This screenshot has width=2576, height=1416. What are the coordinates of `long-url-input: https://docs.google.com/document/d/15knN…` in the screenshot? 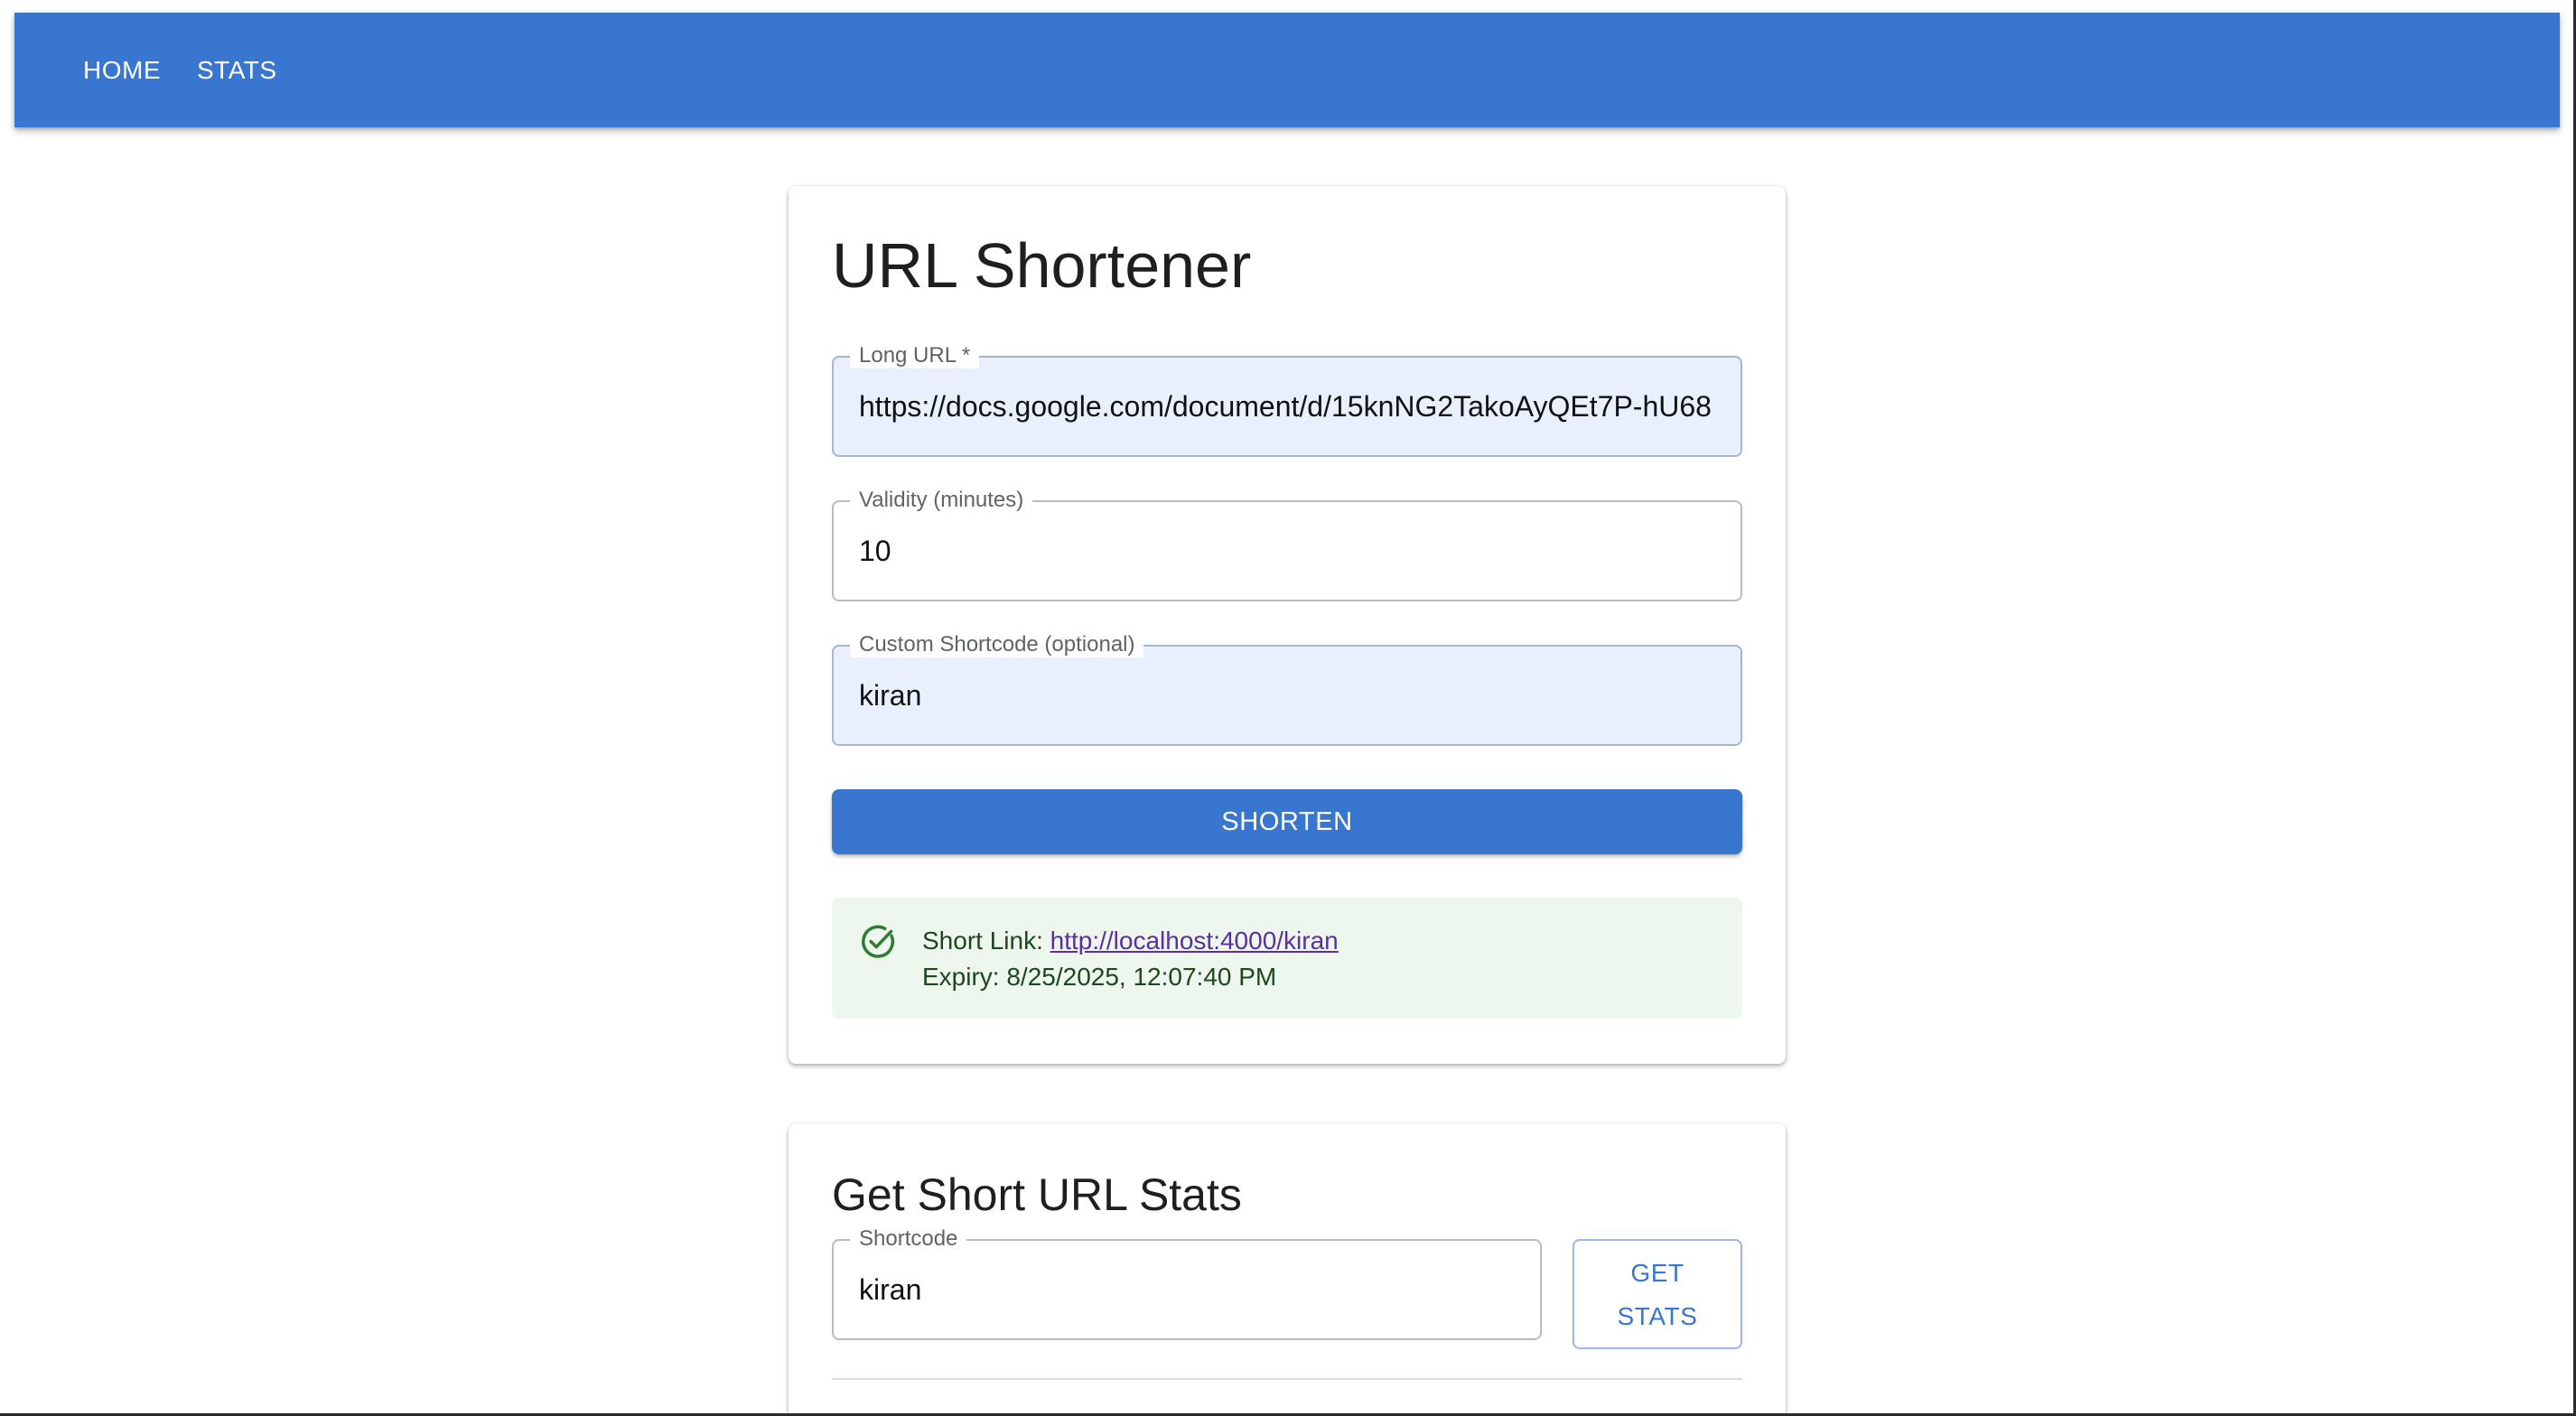 It's located at (1288, 406).